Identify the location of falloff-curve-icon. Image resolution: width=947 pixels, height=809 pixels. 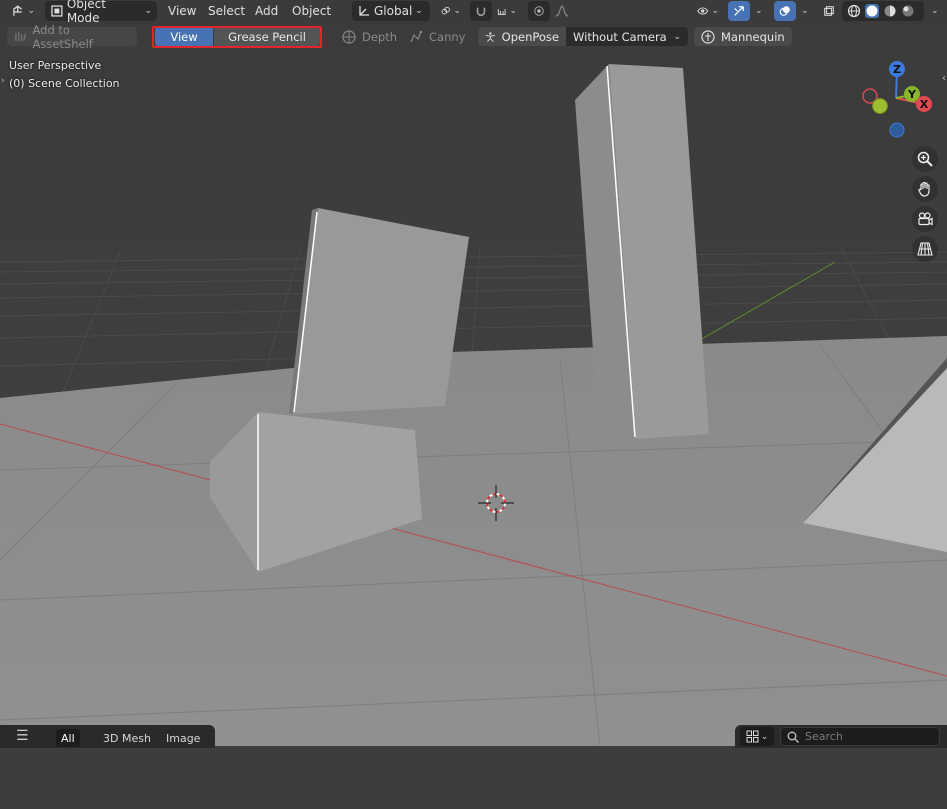
(562, 11).